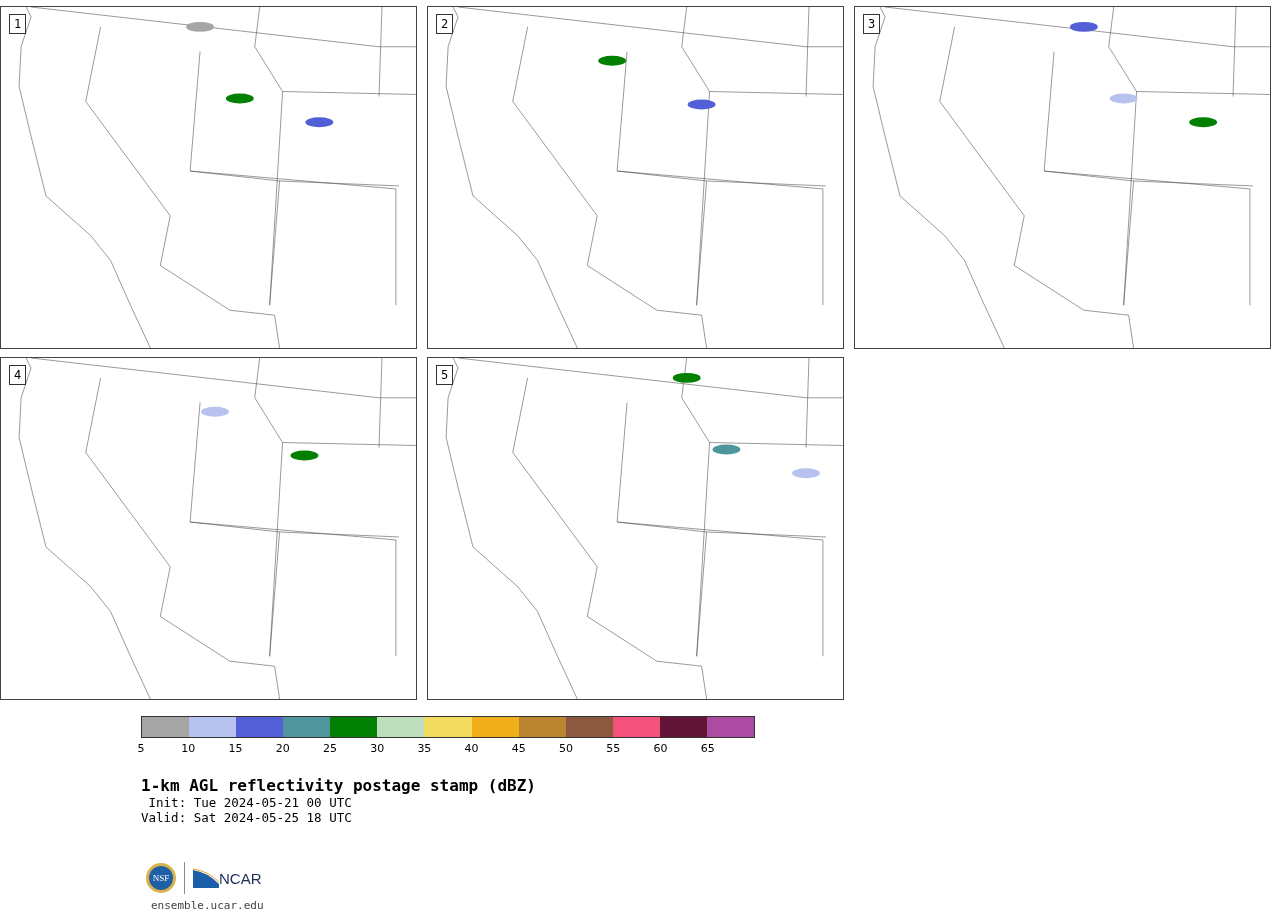  What do you see at coordinates (161, 878) in the screenshot?
I see `nsf-logo: NSF` at bounding box center [161, 878].